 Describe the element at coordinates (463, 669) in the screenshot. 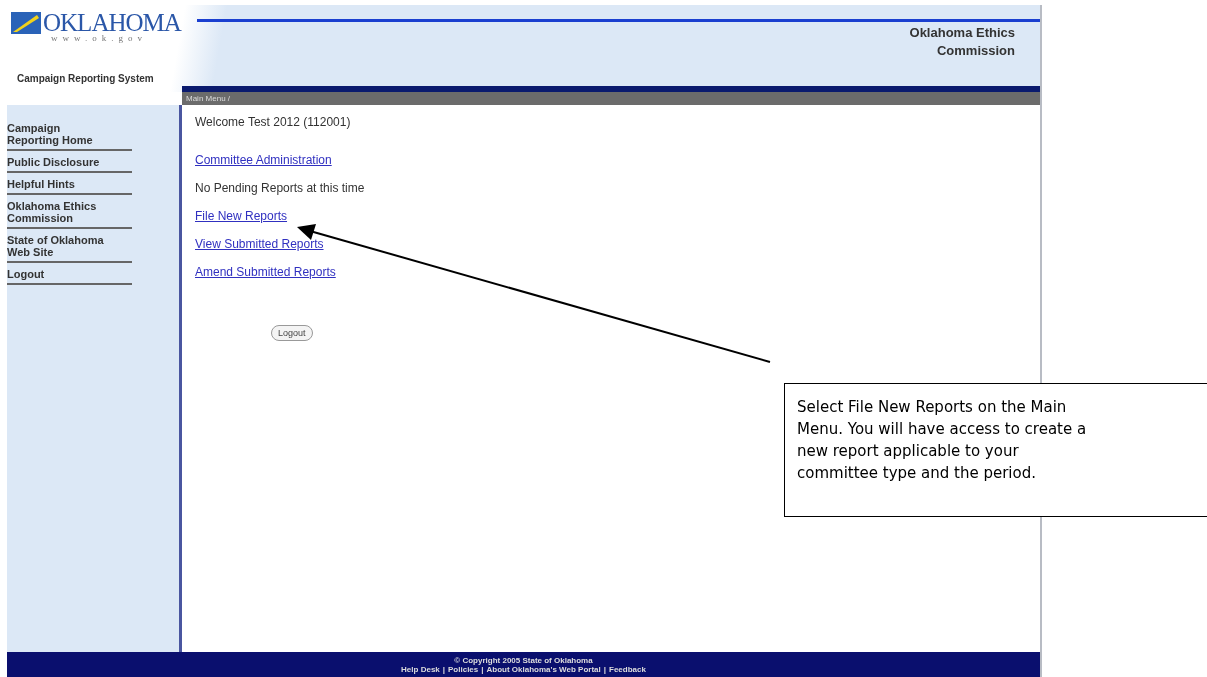

I see `footer-link: Policies` at that location.